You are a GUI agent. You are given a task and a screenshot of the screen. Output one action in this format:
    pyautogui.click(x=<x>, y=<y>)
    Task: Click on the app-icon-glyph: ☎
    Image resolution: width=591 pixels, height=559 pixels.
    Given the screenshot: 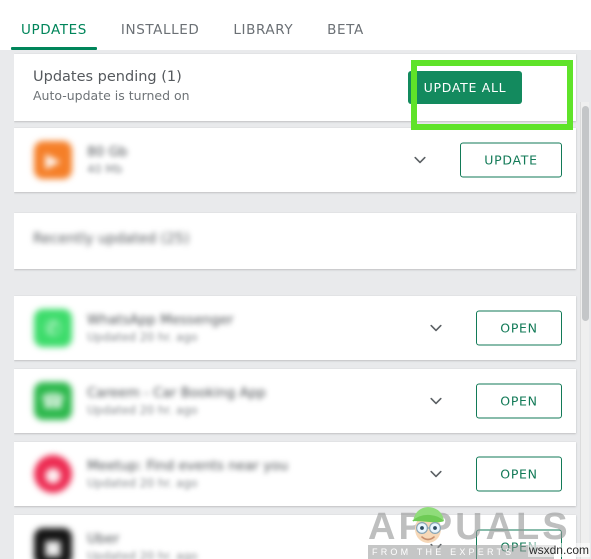 What is the action you would take?
    pyautogui.click(x=53, y=401)
    